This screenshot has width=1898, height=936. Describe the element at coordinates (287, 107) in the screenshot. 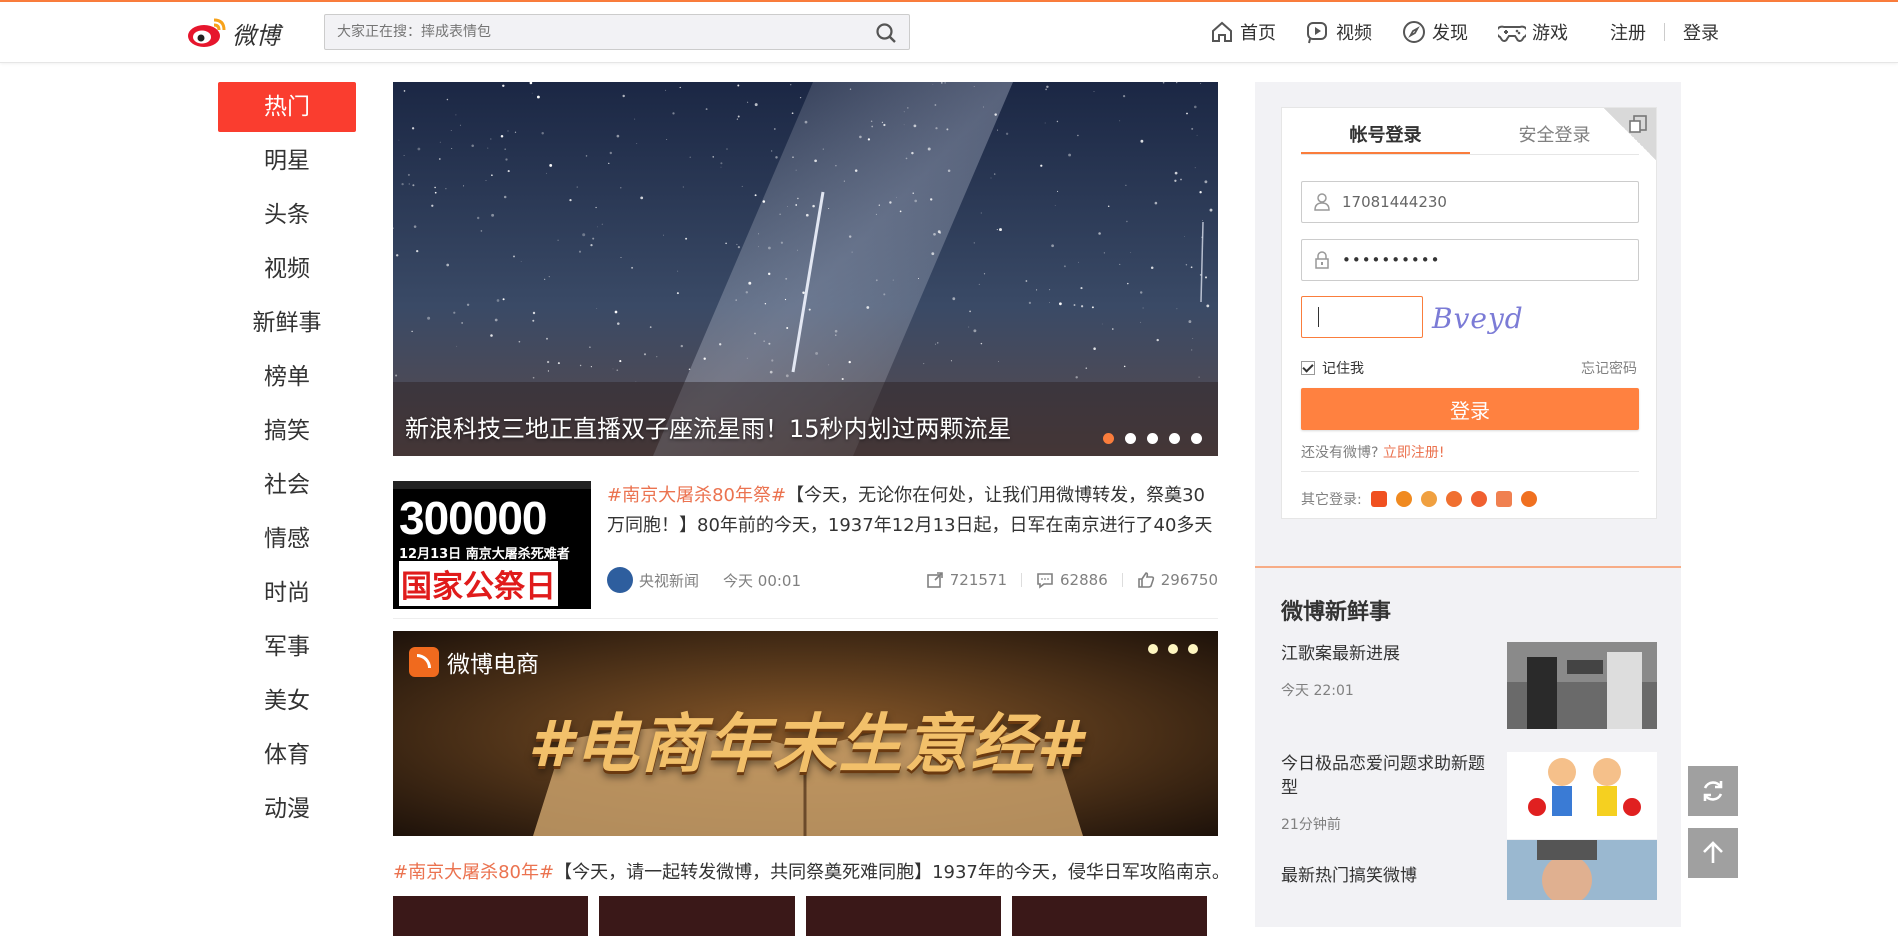

I see `sidebar-item-hot: 热门` at that location.